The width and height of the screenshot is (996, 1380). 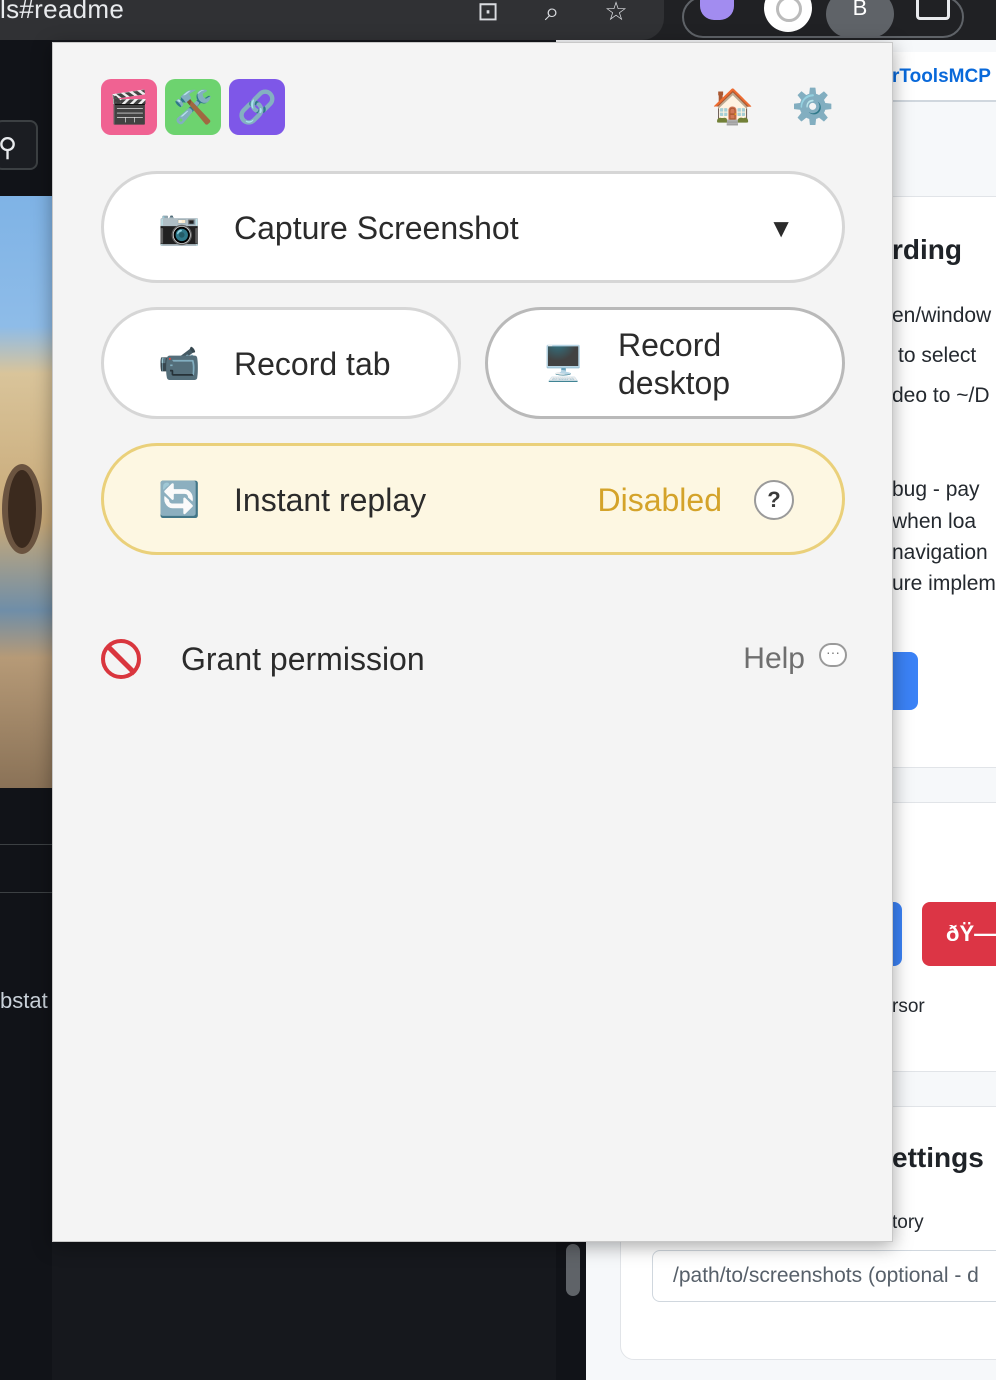 I want to click on record-desktop-label-line1: Record, so click(x=670, y=345).